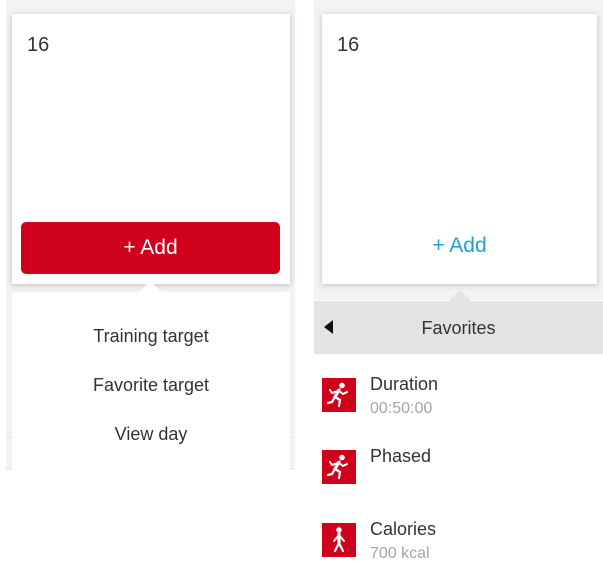  I want to click on favorite-item-calories: Calories 700 kcal, so click(457, 543).